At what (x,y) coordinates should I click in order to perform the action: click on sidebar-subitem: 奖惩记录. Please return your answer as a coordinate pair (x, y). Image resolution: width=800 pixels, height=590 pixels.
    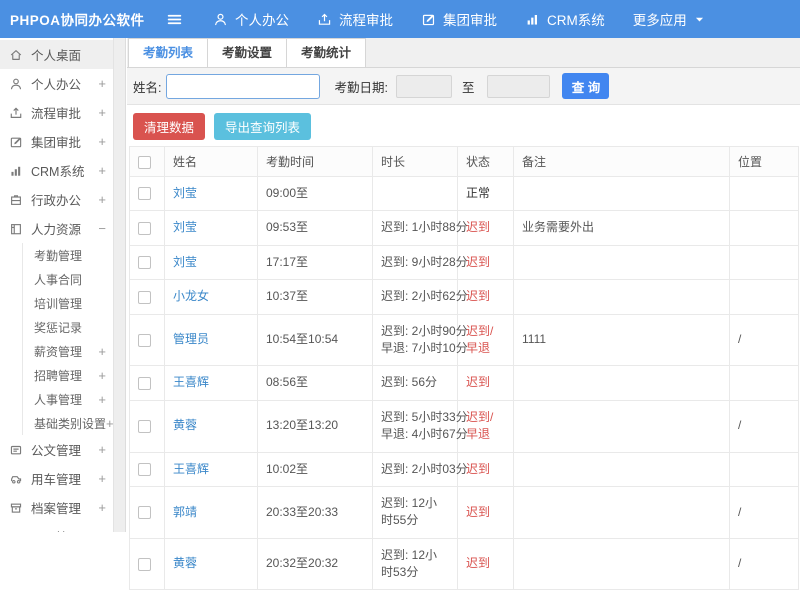
    Looking at the image, I should click on (68, 327).